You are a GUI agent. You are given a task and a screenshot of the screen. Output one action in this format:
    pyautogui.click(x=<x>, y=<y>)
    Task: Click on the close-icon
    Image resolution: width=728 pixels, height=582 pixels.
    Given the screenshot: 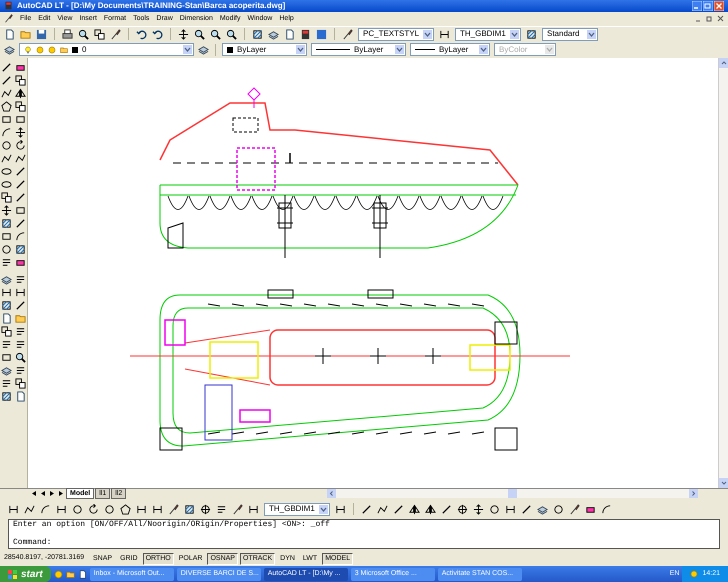 What is the action you would take?
    pyautogui.click(x=720, y=18)
    